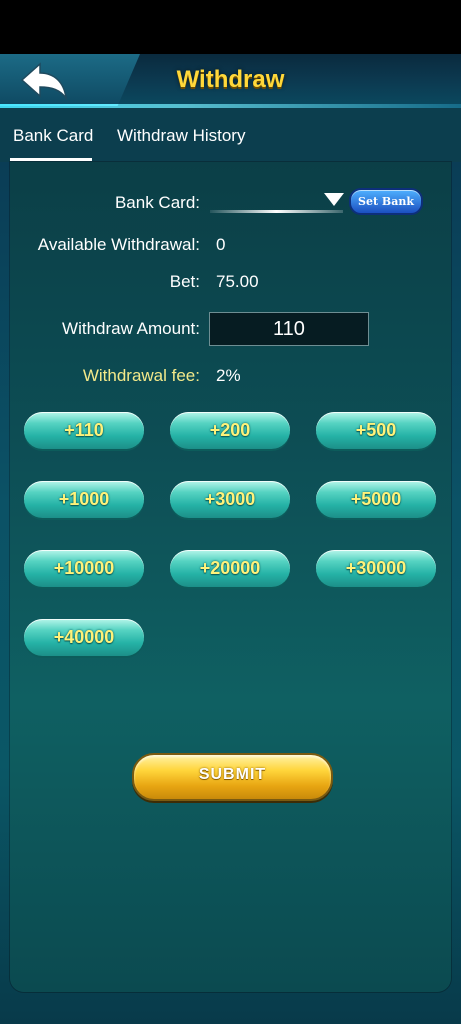 The width and height of the screenshot is (461, 1024). Describe the element at coordinates (230, 499) in the screenshot. I see `quick-amount-button: +3000` at that location.